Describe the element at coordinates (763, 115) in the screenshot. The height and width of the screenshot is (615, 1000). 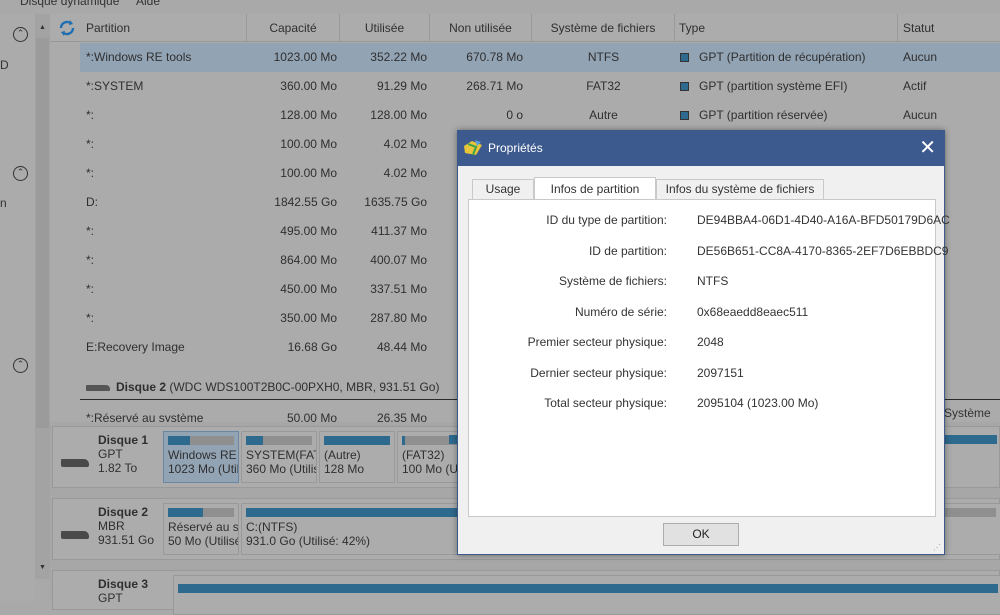
I see `cell-type-text: GPT (partition réservée)` at that location.